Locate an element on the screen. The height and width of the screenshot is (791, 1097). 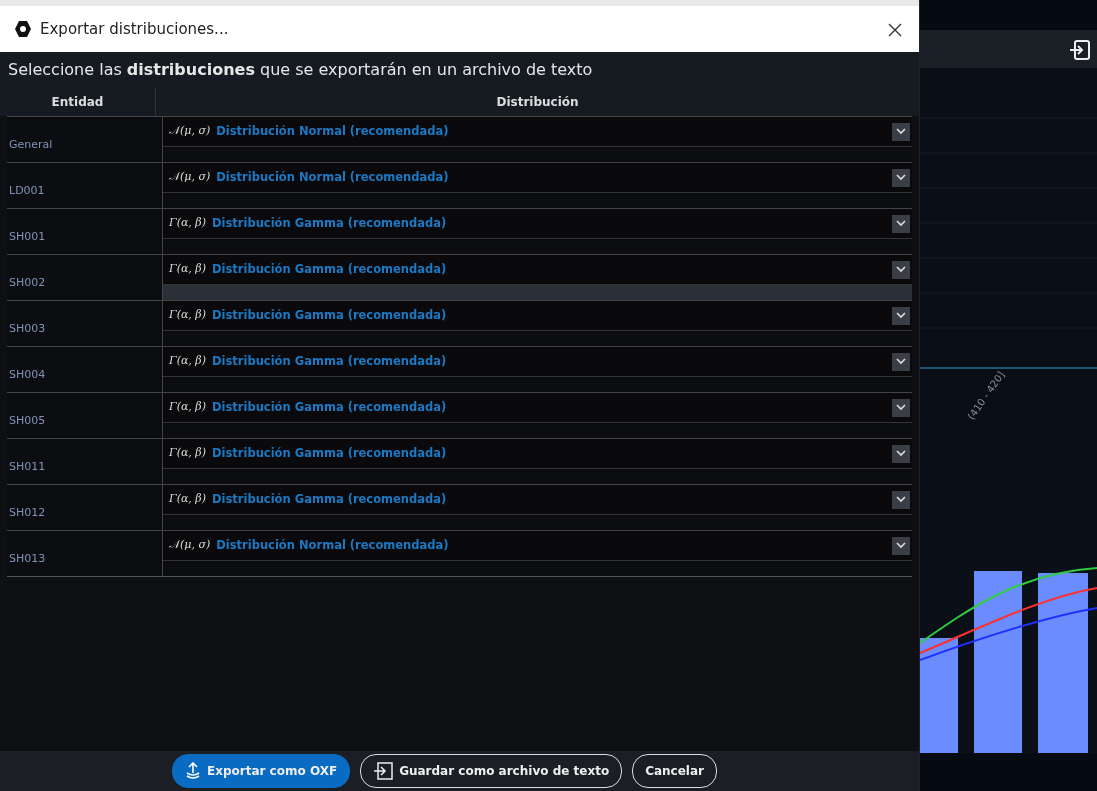
app-logo-icon is located at coordinates (23, 29).